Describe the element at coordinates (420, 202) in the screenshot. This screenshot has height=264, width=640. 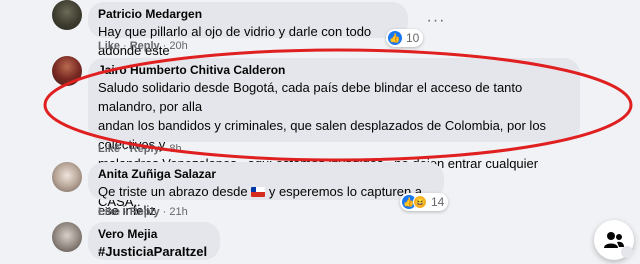
I see `haha-reaction-icon: 😆` at that location.